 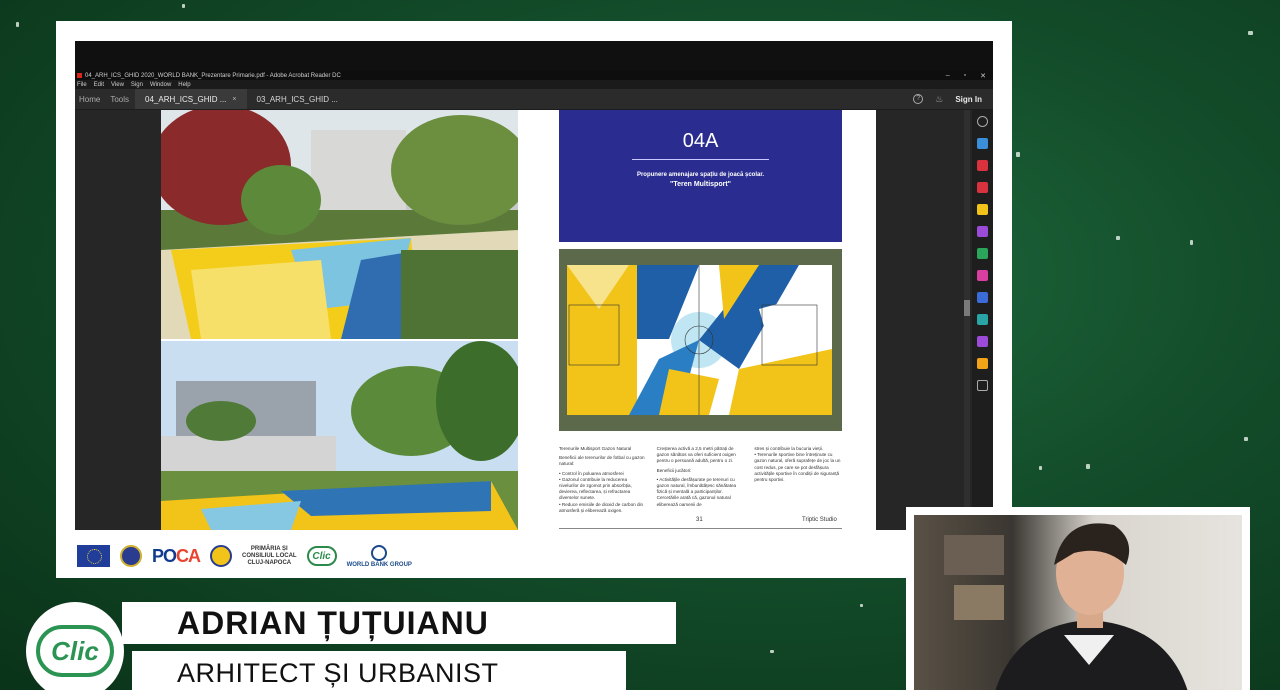 What do you see at coordinates (184, 85) in the screenshot?
I see `menu-help: Help` at bounding box center [184, 85].